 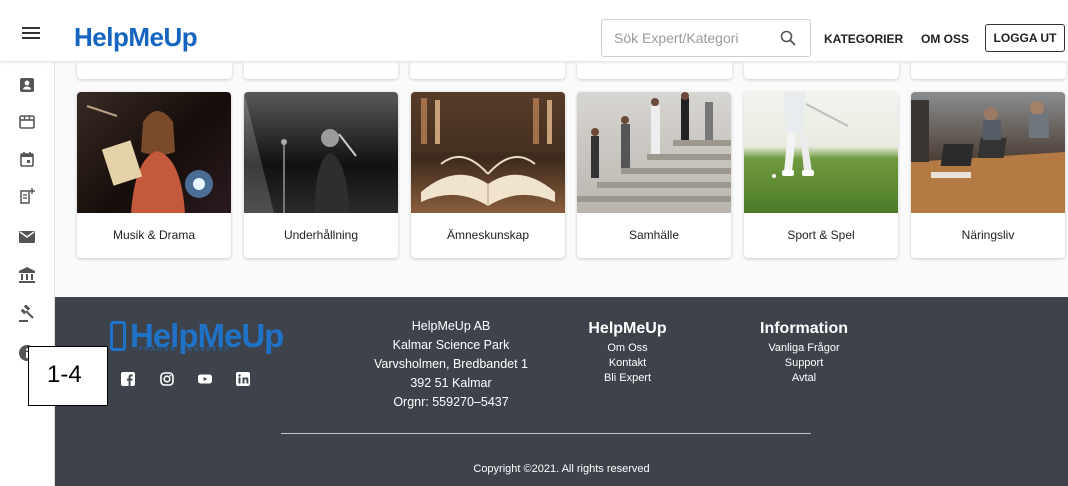 What do you see at coordinates (988, 235) in the screenshot?
I see `category-title: Näringsliv` at bounding box center [988, 235].